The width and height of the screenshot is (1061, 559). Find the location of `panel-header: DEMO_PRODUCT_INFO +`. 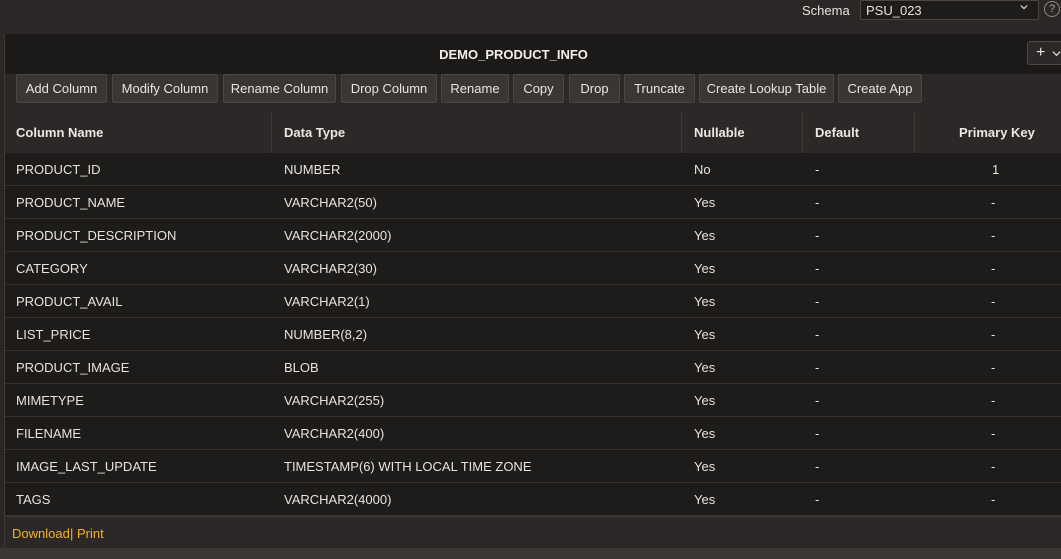

panel-header: DEMO_PRODUCT_INFO + is located at coordinates (533, 54).